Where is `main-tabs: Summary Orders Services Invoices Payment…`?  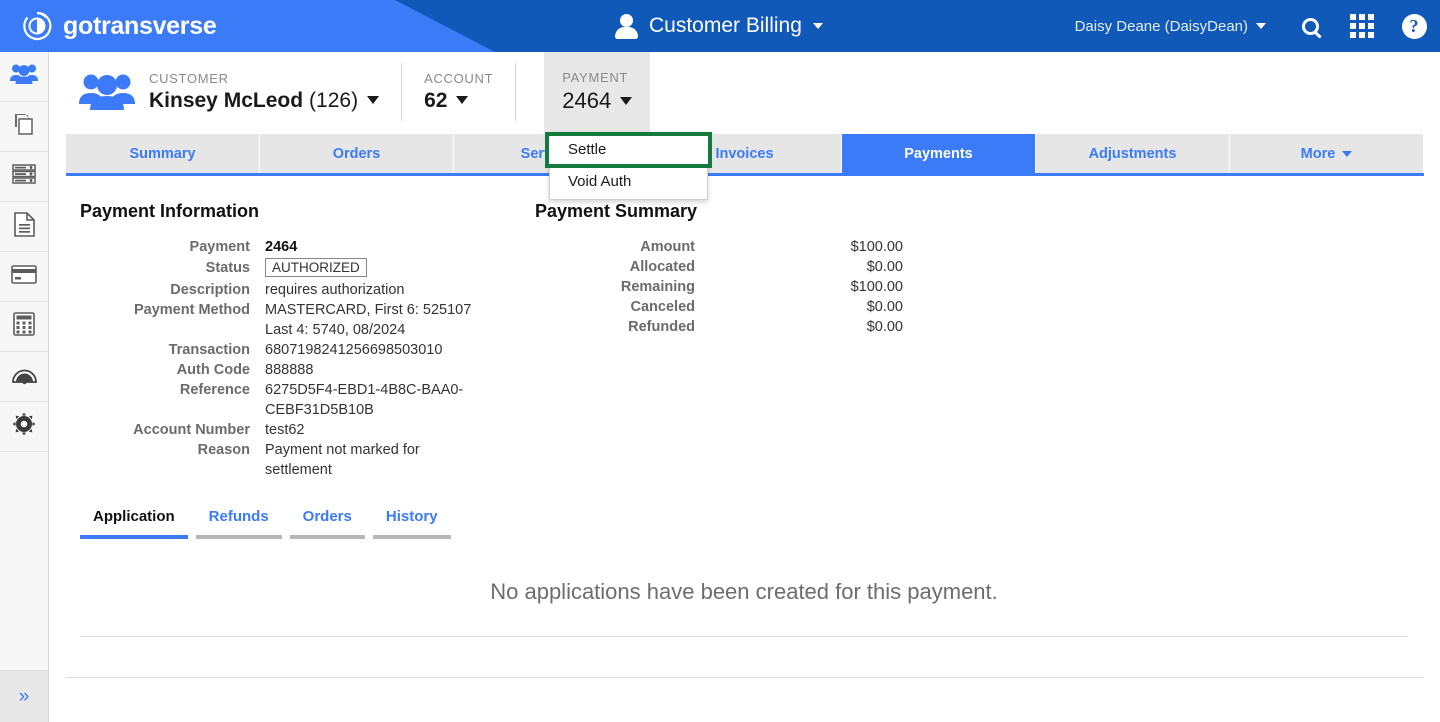 main-tabs: Summary Orders Services Invoices Payment… is located at coordinates (745, 155).